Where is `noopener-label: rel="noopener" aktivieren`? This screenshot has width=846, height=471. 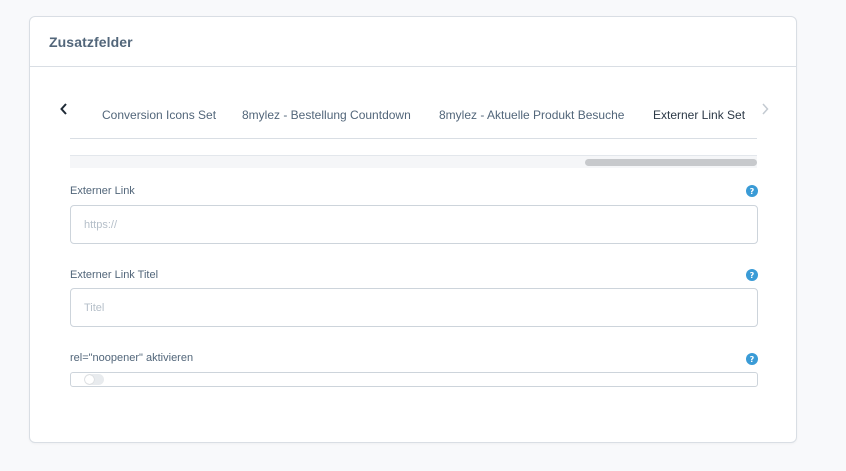
noopener-label: rel="noopener" aktivieren is located at coordinates (132, 358).